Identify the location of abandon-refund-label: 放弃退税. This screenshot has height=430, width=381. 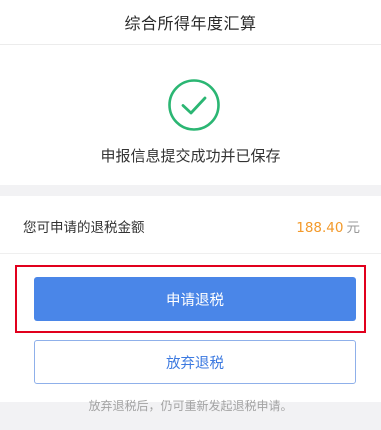
(195, 363).